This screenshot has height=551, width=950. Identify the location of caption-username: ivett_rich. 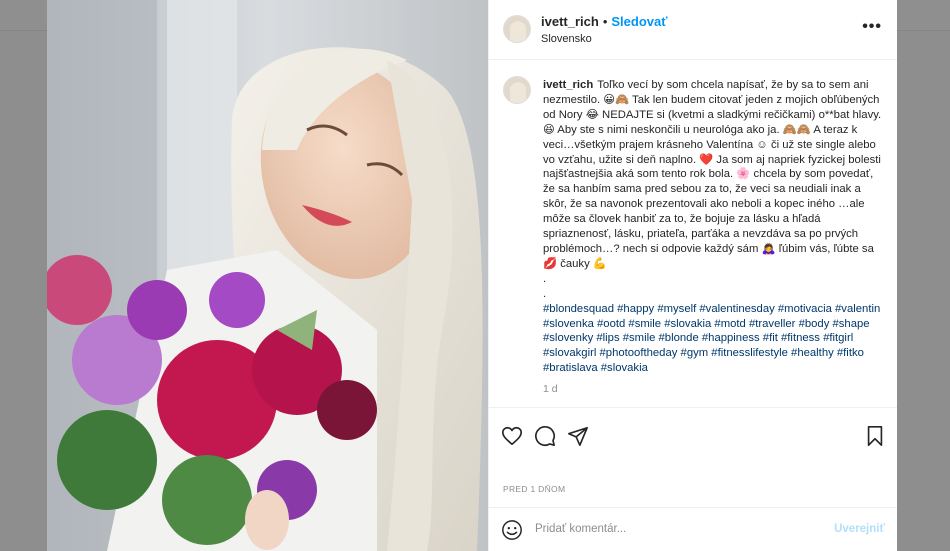
(568, 85).